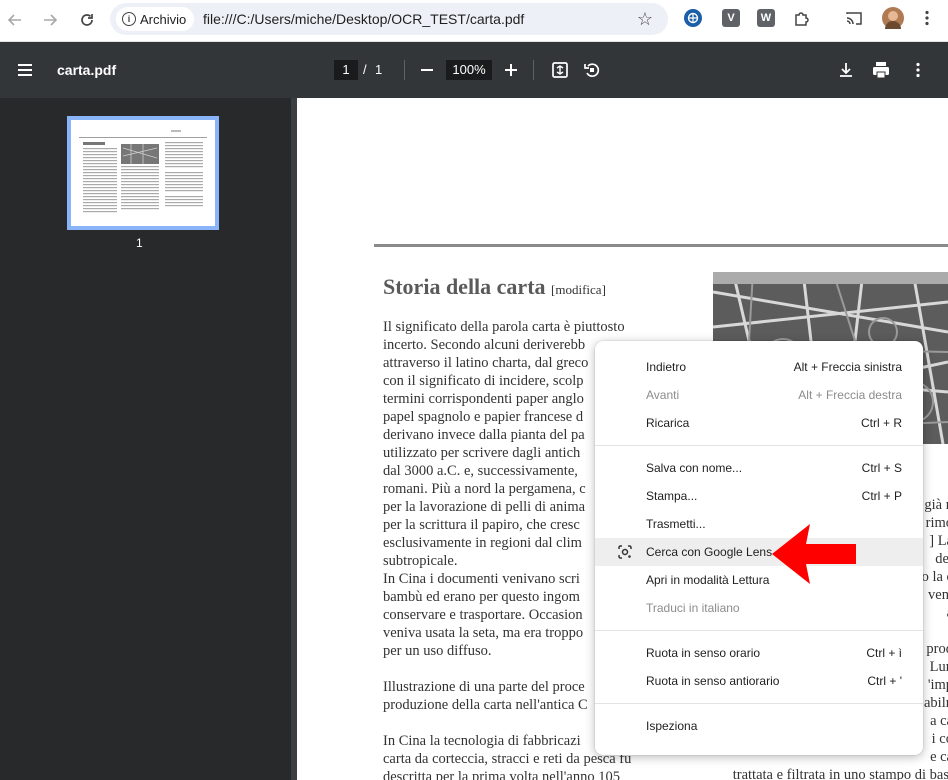 This screenshot has height=780, width=948. What do you see at coordinates (759, 395) in the screenshot?
I see `menu-item-avanti: Avanti Alt + Freccia destra` at bounding box center [759, 395].